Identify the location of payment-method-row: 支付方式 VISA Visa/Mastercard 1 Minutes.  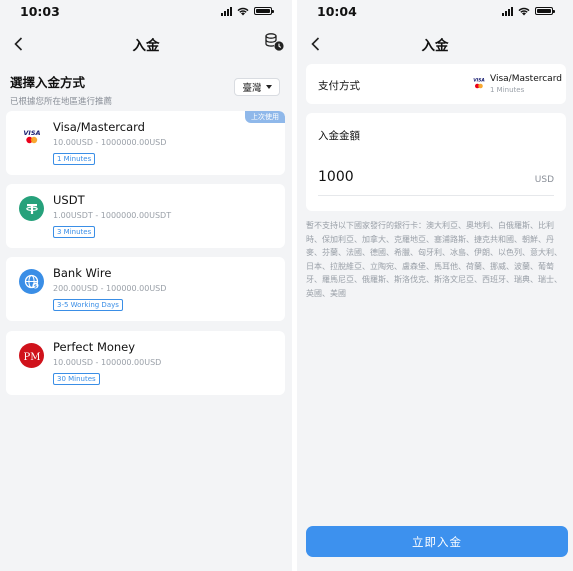
(436, 84).